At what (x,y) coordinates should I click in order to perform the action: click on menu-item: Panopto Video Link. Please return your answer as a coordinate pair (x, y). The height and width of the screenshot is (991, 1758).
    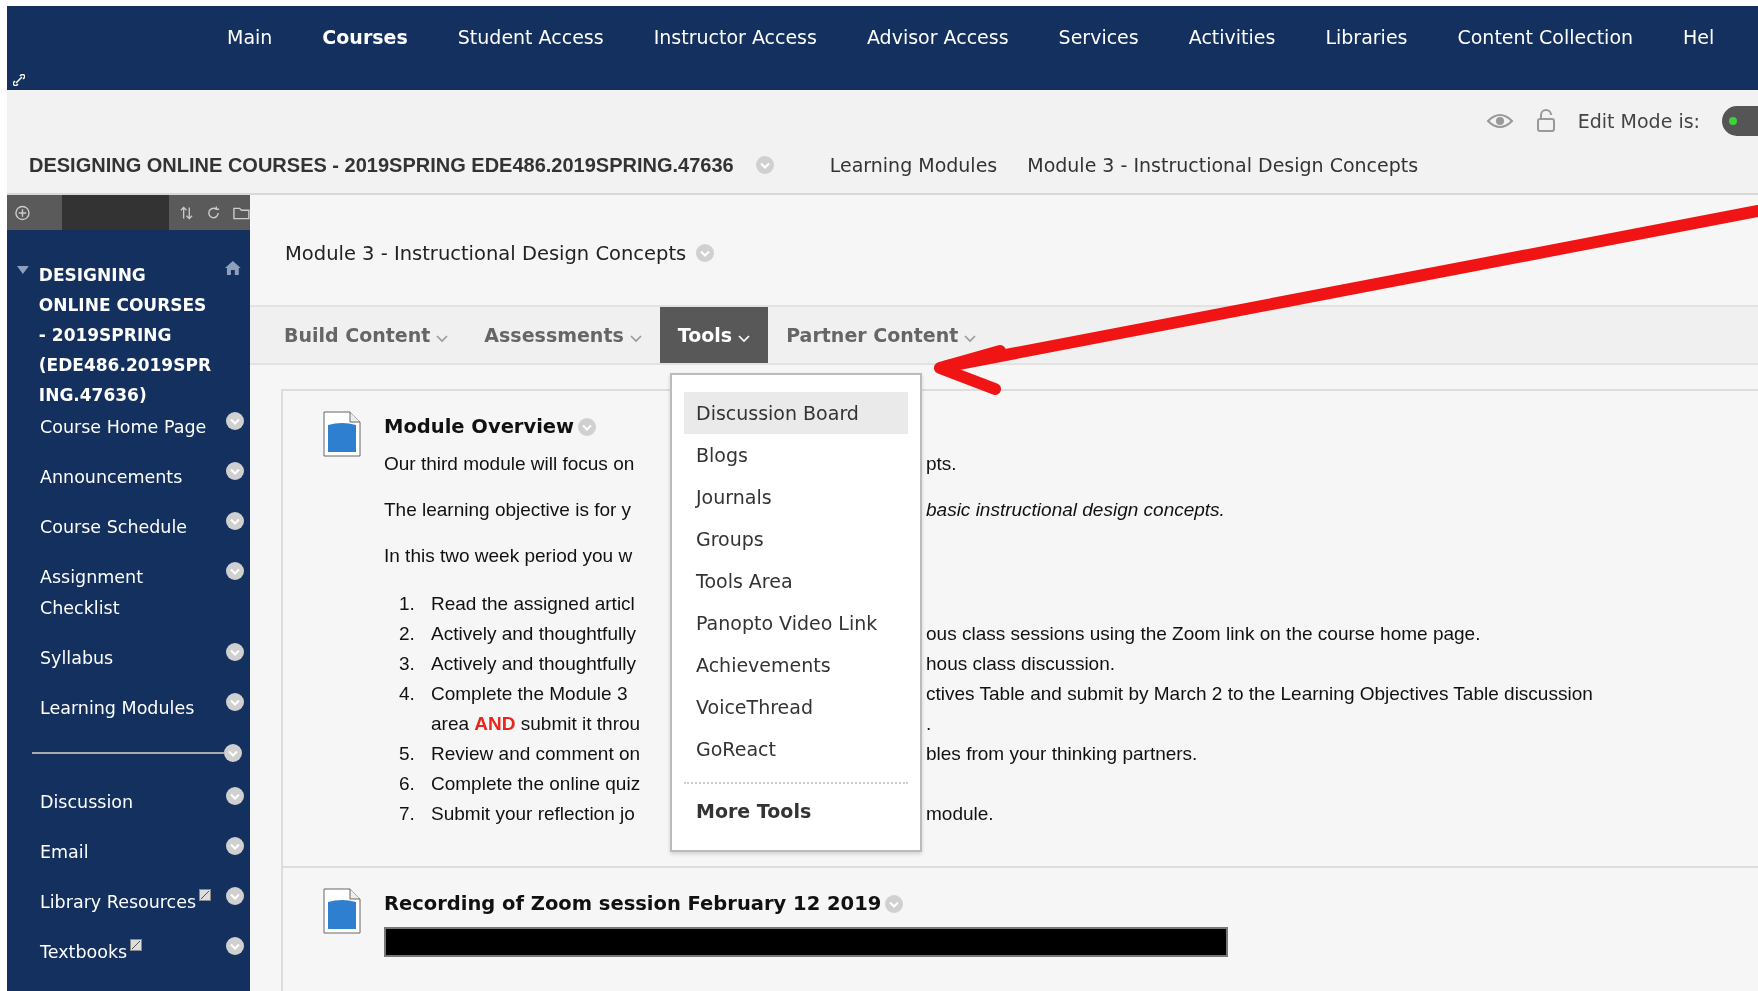
    Looking at the image, I should click on (796, 623).